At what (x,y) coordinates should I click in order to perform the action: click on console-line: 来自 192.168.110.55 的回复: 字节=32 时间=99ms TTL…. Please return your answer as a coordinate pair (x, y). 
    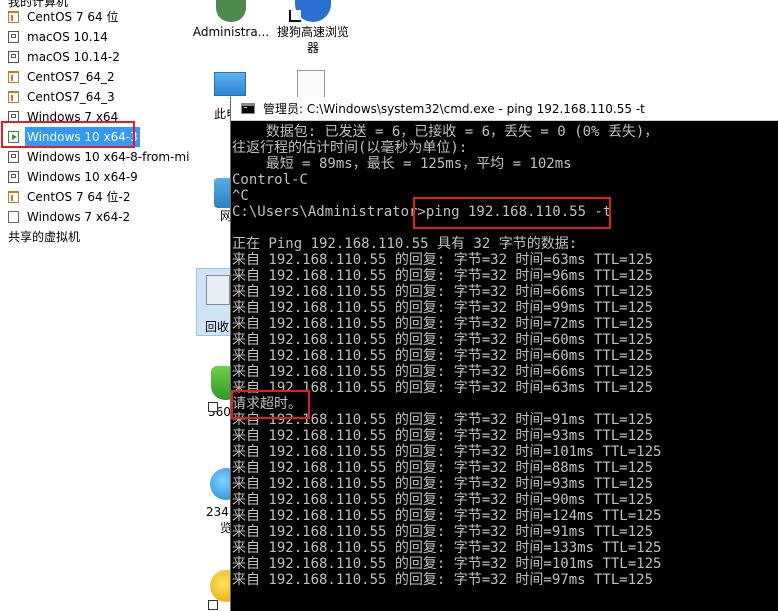
    Looking at the image, I should click on (443, 308).